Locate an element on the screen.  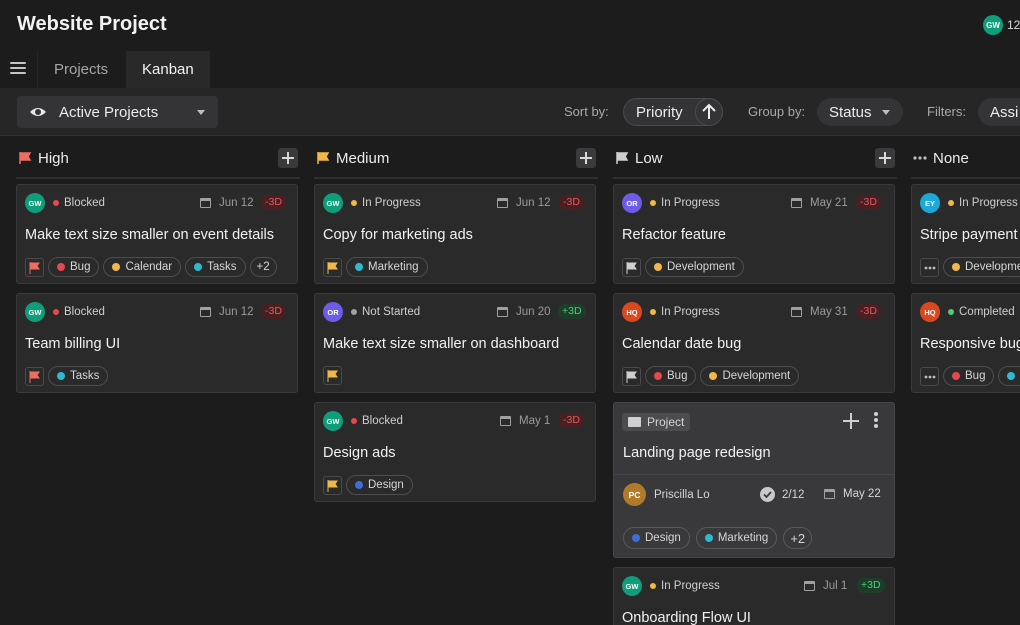
tag-list: Bug M is located at coordinates (970, 376).